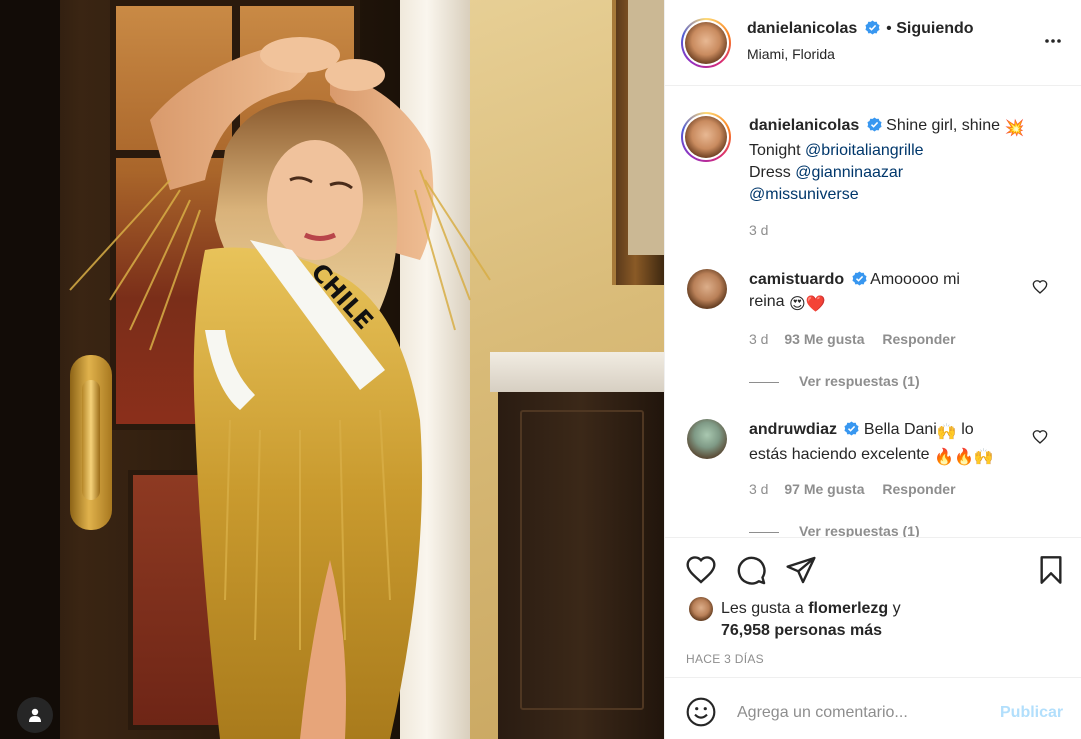 This screenshot has width=1081, height=739. What do you see at coordinates (1031, 713) in the screenshot?
I see `publish-button: Publicar` at bounding box center [1031, 713].